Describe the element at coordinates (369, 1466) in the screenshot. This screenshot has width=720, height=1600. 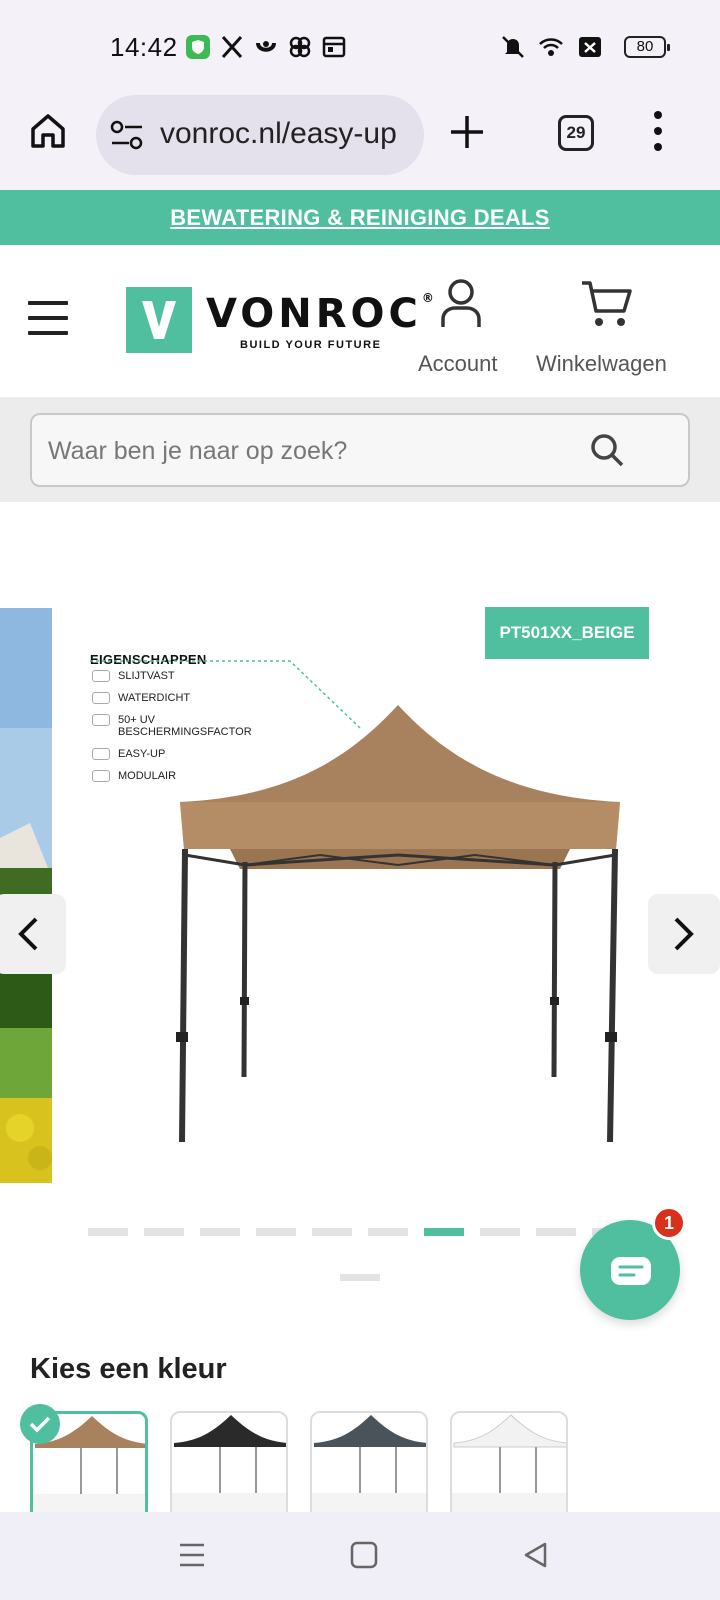
I see `color-swatch-grey` at that location.